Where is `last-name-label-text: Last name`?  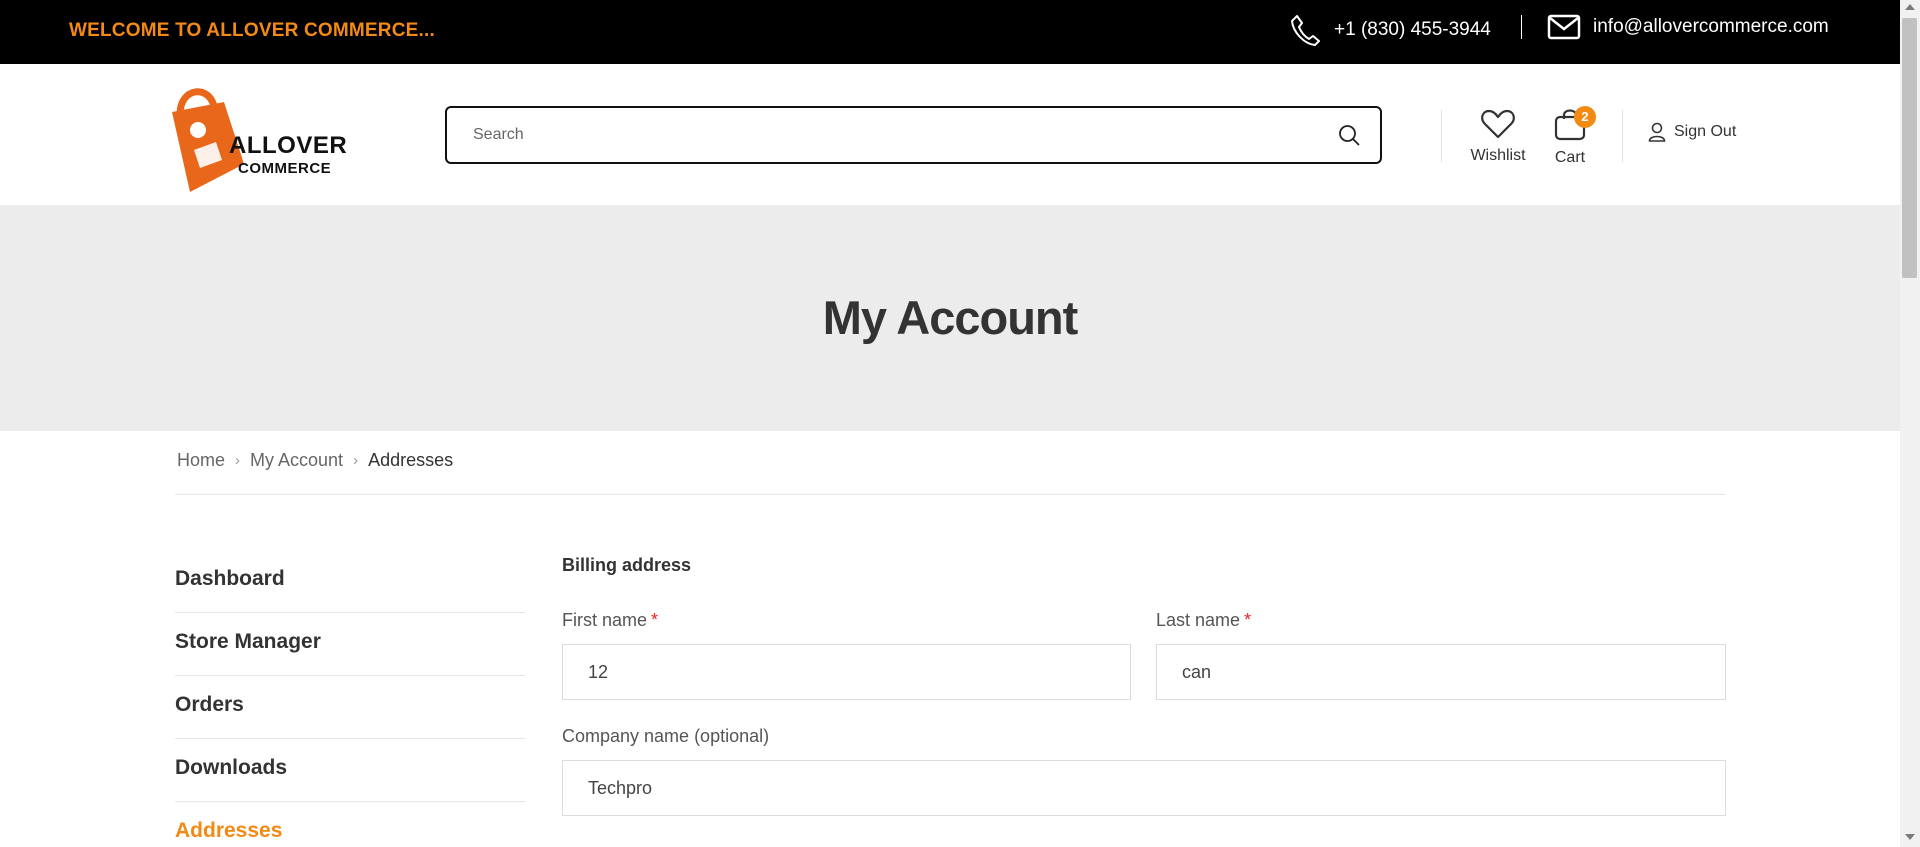 last-name-label-text: Last name is located at coordinates (1198, 620).